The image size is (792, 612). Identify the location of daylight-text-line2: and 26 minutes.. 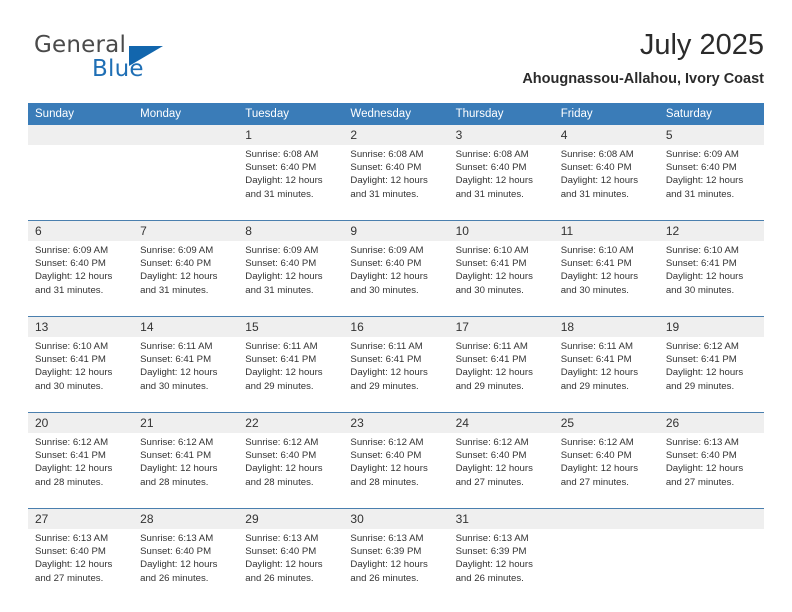
(384, 578).